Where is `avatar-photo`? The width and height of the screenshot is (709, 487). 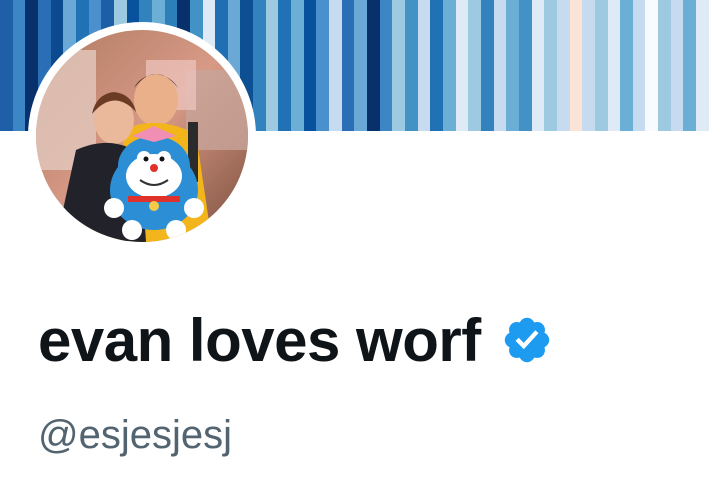
avatar-photo is located at coordinates (142, 136).